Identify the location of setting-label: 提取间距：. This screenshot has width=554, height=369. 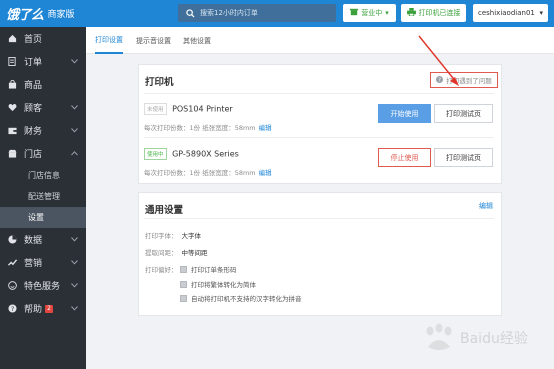
(161, 253).